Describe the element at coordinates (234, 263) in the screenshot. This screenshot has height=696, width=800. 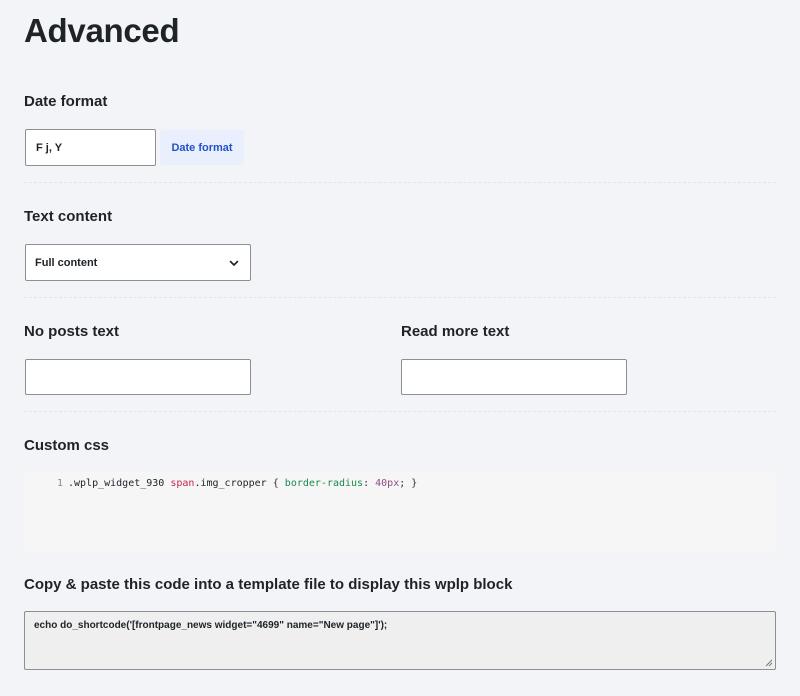
I see `chevron-down-icon` at that location.